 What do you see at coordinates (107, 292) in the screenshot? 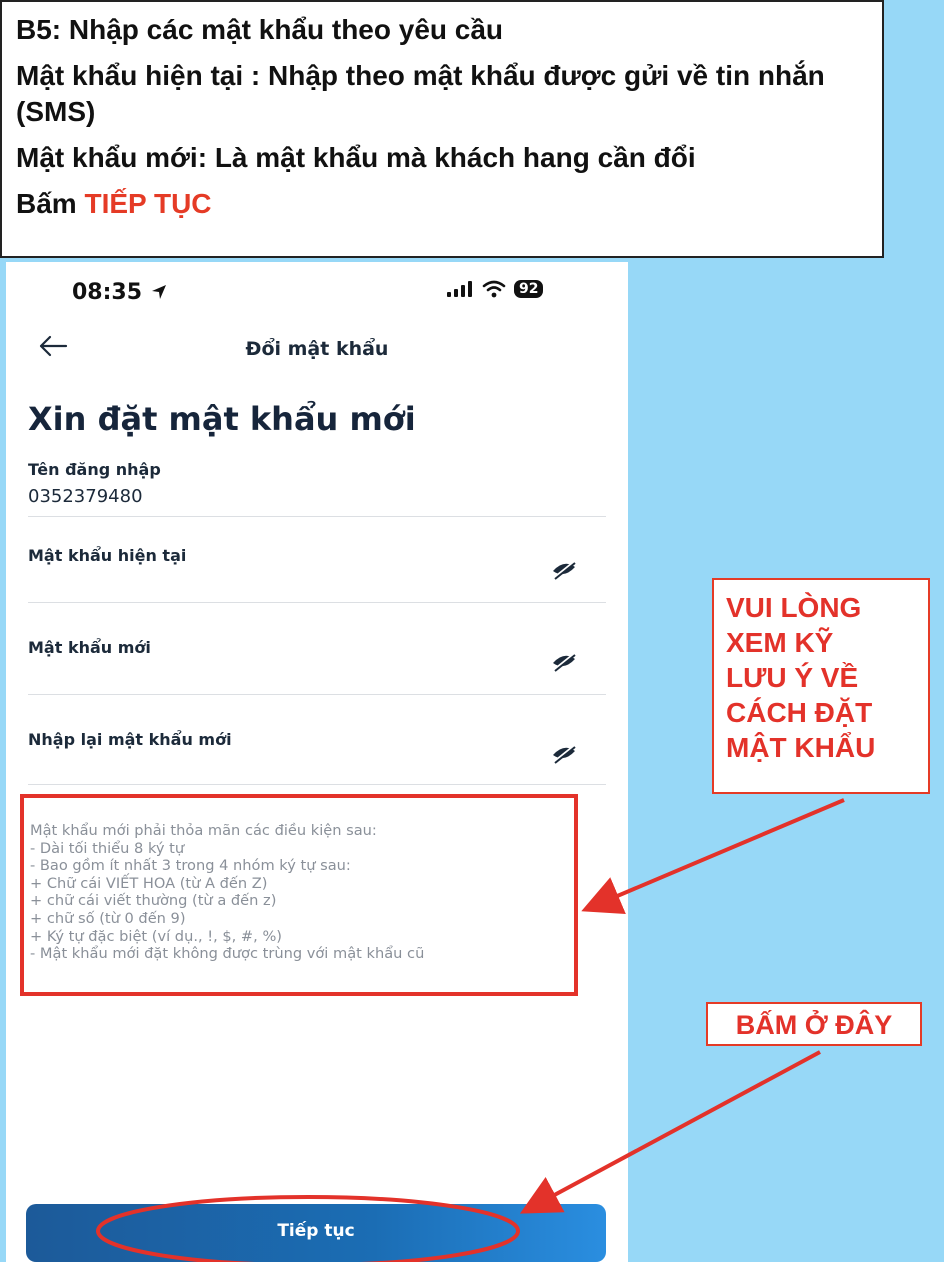
I see `status-time-text: 08:35` at bounding box center [107, 292].